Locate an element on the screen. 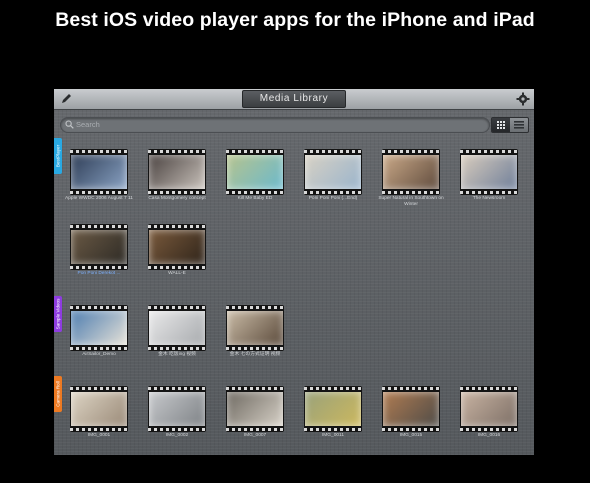 This screenshot has height=483, width=590. video-thumbnail: 金木 七の方式证明 视频 is located at coordinates (255, 334).